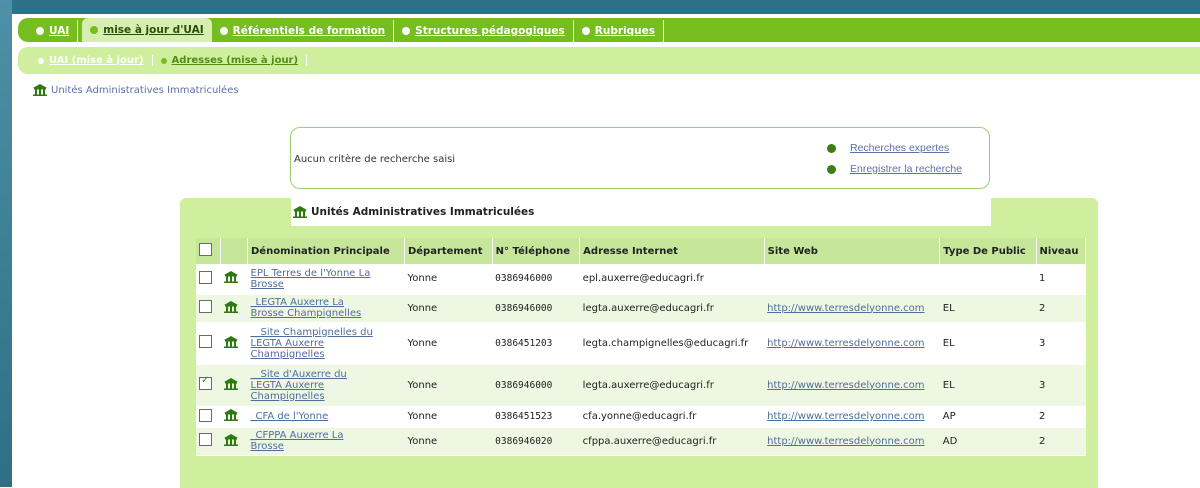  Describe the element at coordinates (606, 7) in the screenshot. I see `top-header-bar` at that location.